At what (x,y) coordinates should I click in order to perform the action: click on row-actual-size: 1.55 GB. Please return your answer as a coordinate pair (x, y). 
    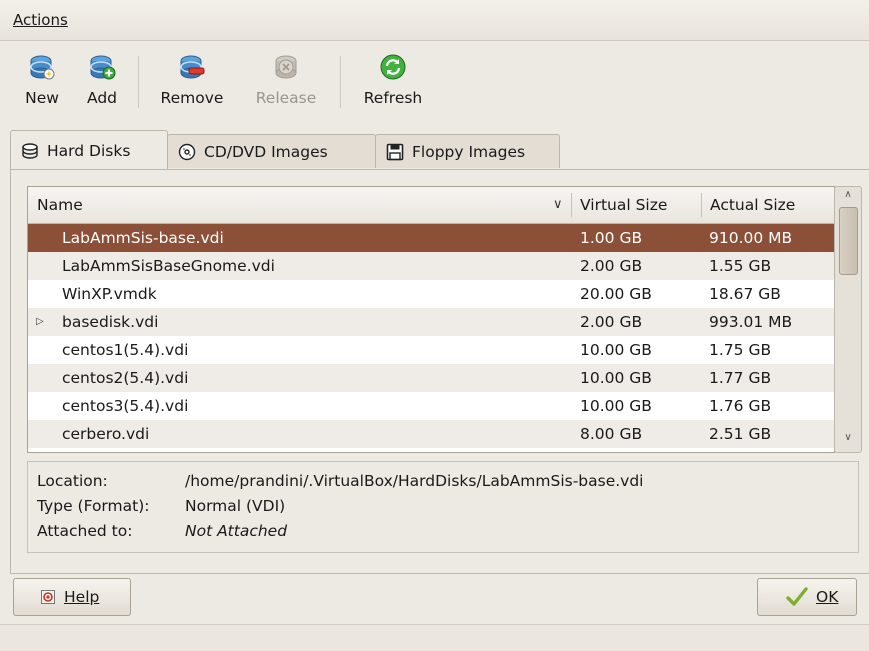
    Looking at the image, I should click on (740, 266).